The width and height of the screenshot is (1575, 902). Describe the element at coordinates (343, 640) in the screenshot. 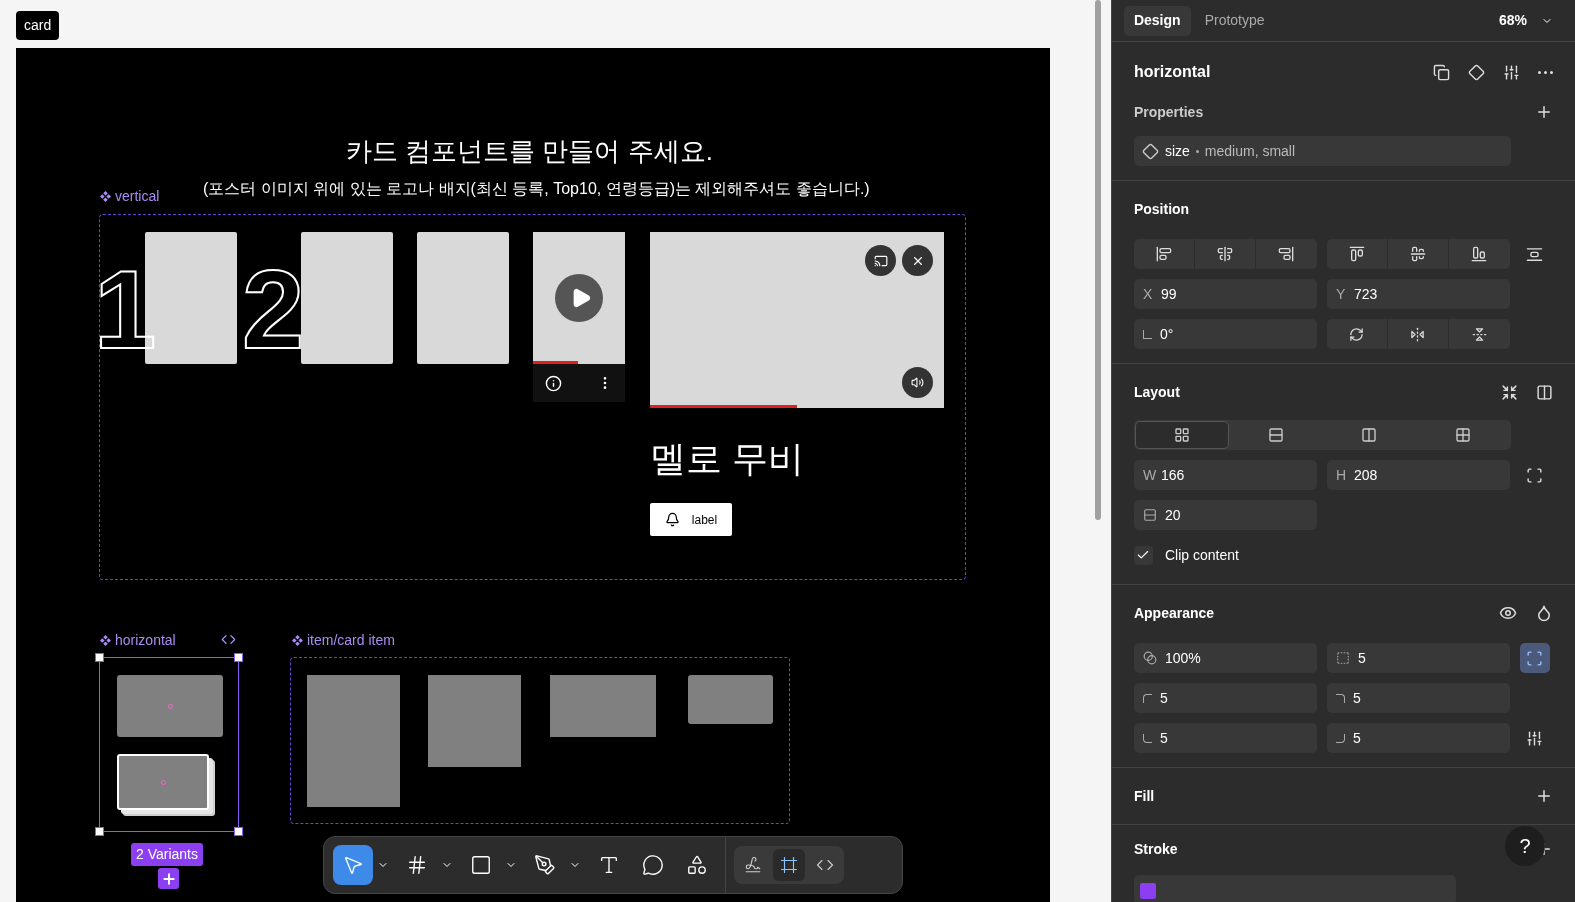

I see `component-label: item/card item` at that location.